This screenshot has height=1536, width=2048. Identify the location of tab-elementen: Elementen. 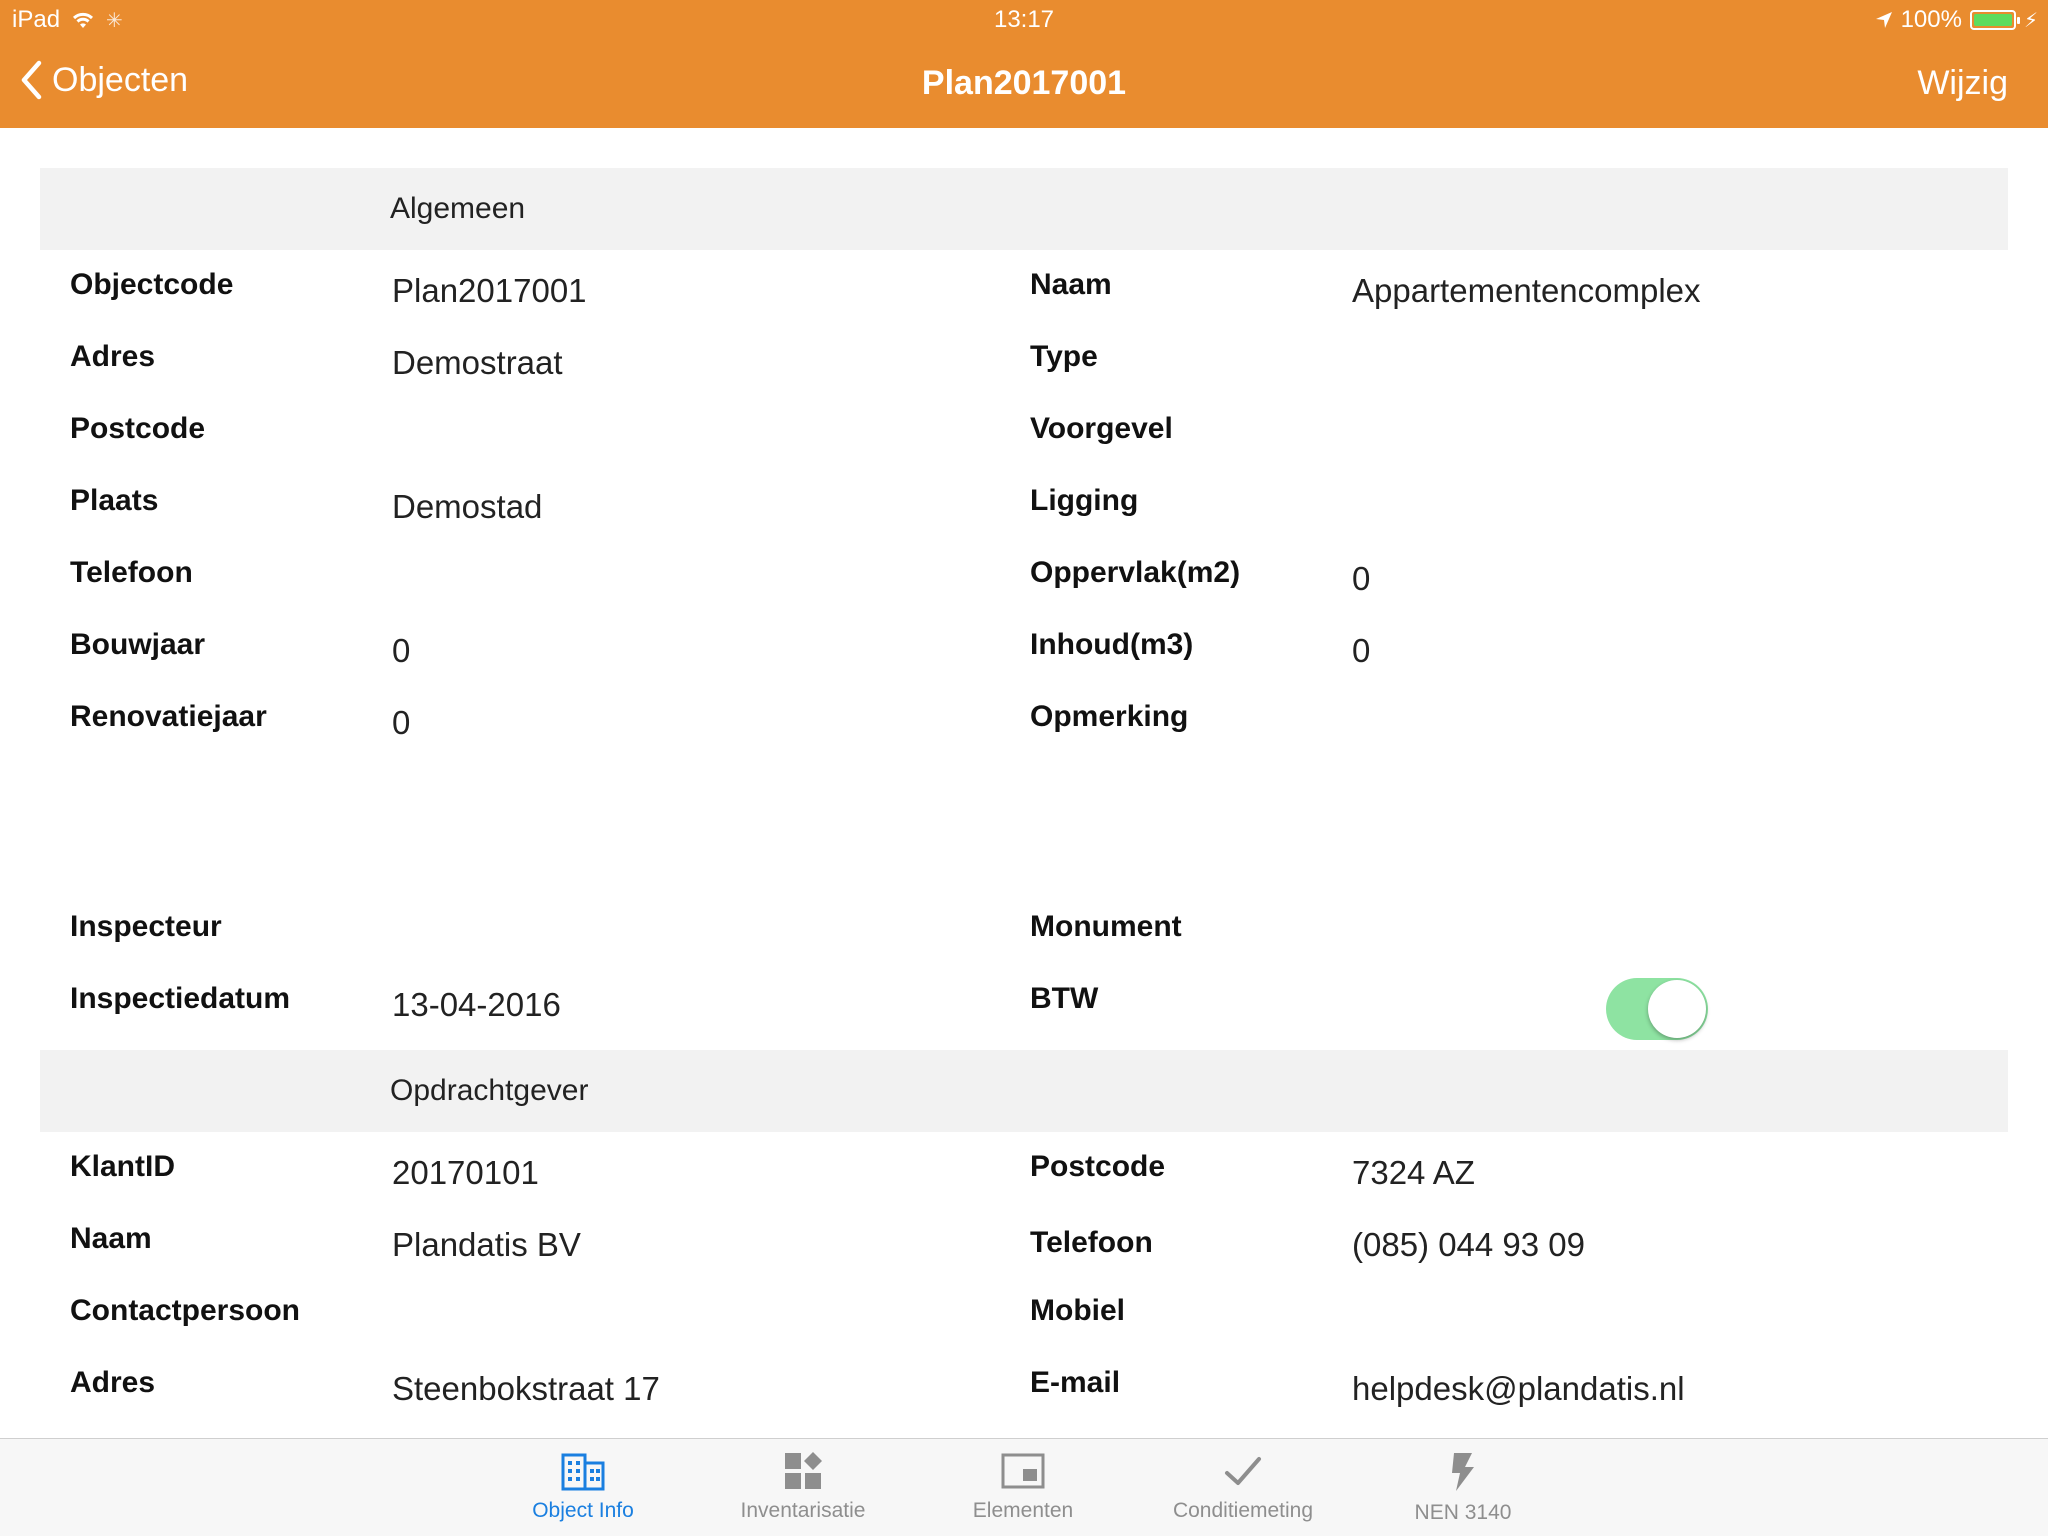
(1023, 1487).